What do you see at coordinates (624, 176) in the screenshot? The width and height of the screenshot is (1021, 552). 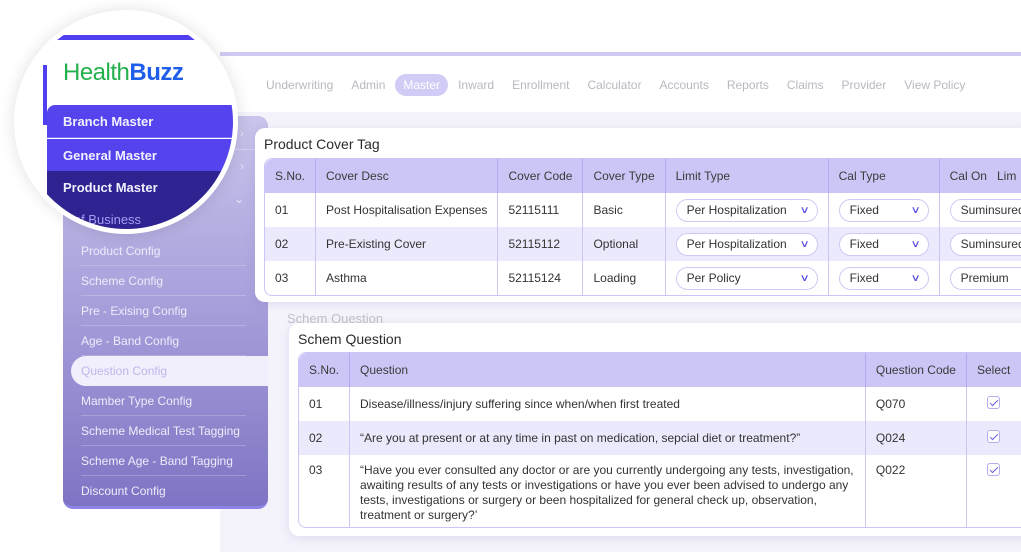 I see `col-cover-type: Cover Type` at bounding box center [624, 176].